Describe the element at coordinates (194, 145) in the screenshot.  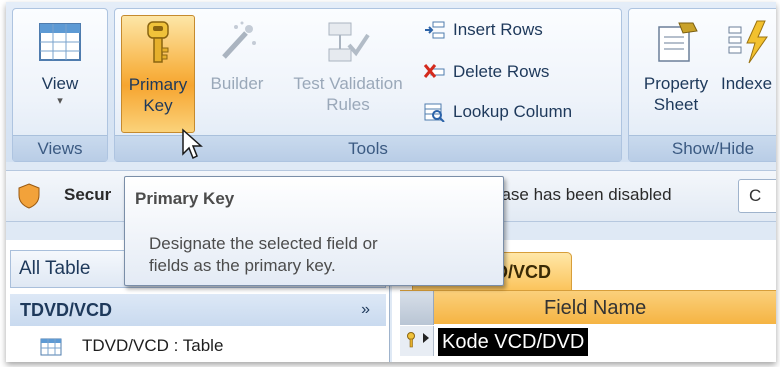
I see `mouse-pointer-icon` at that location.